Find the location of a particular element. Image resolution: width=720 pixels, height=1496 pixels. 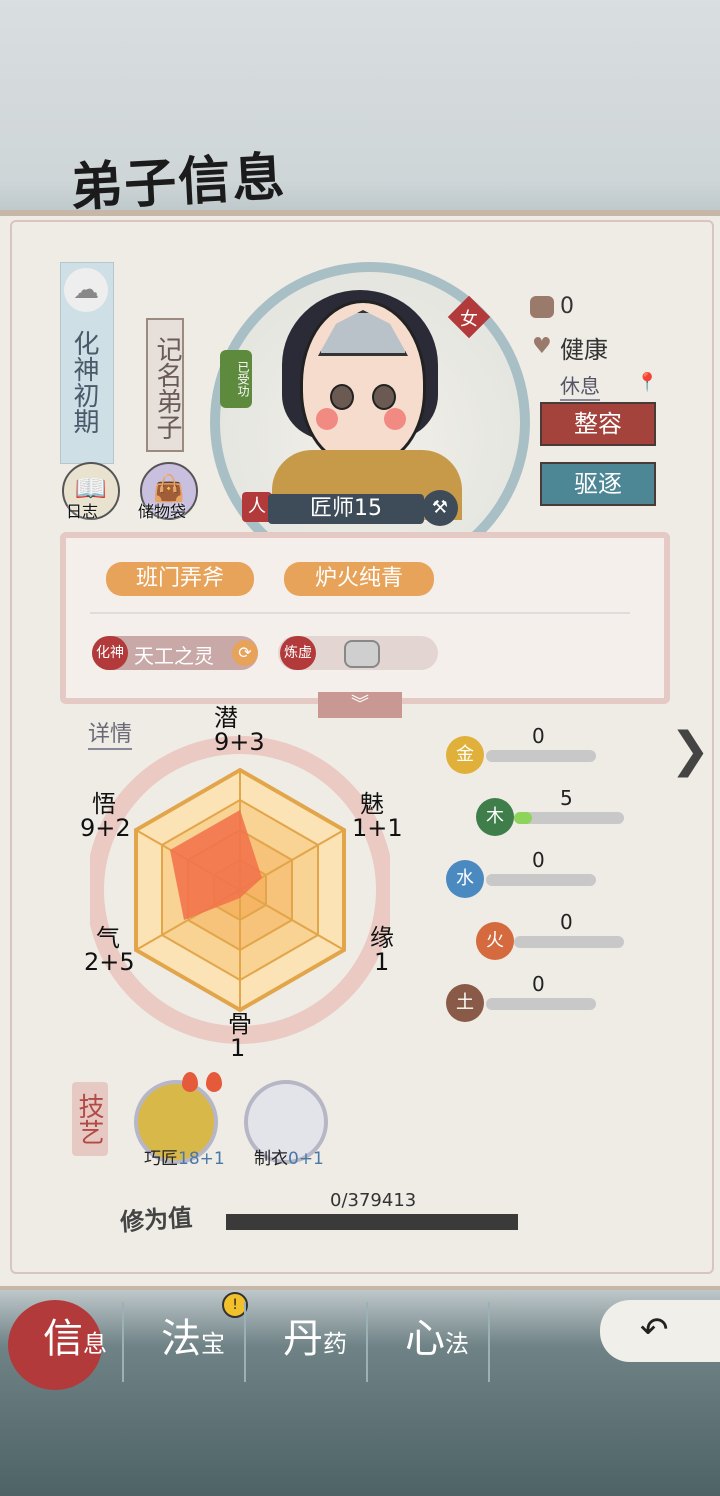

back-arrow-icon: ↶ is located at coordinates (654, 1330).